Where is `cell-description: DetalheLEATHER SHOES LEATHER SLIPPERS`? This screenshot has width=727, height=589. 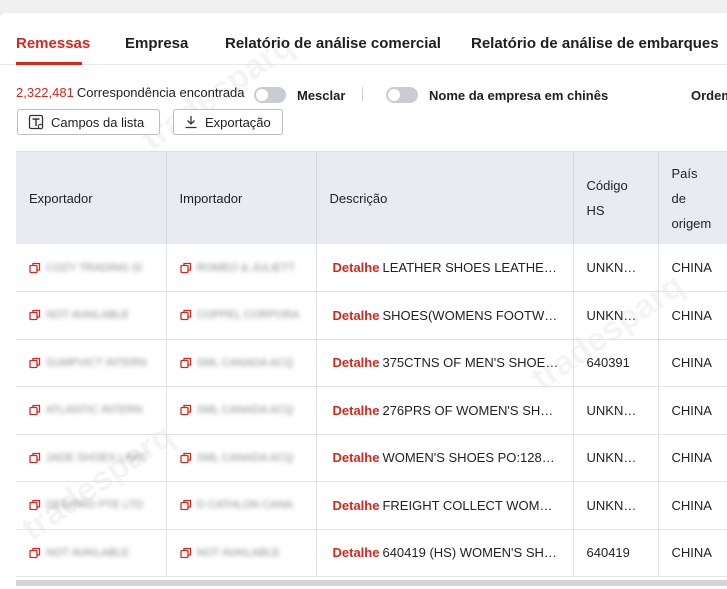 cell-description: DetalheLEATHER SHOES LEATHER SLIPPERS is located at coordinates (445, 268).